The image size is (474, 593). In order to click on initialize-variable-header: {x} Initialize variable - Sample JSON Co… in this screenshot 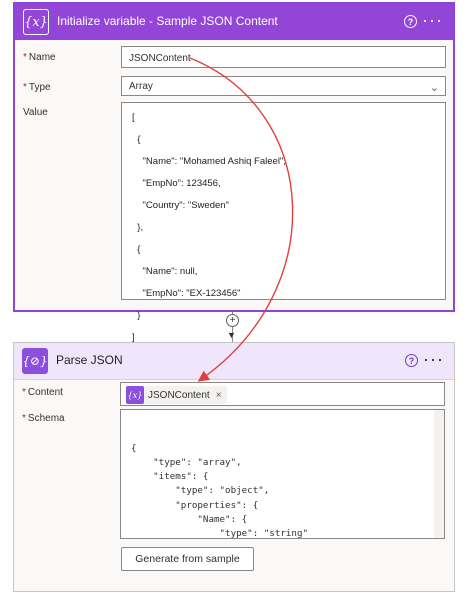, I will do `click(234, 22)`.